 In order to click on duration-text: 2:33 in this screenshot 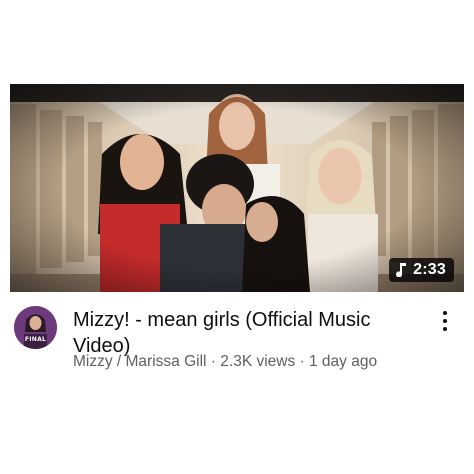, I will do `click(429, 269)`.